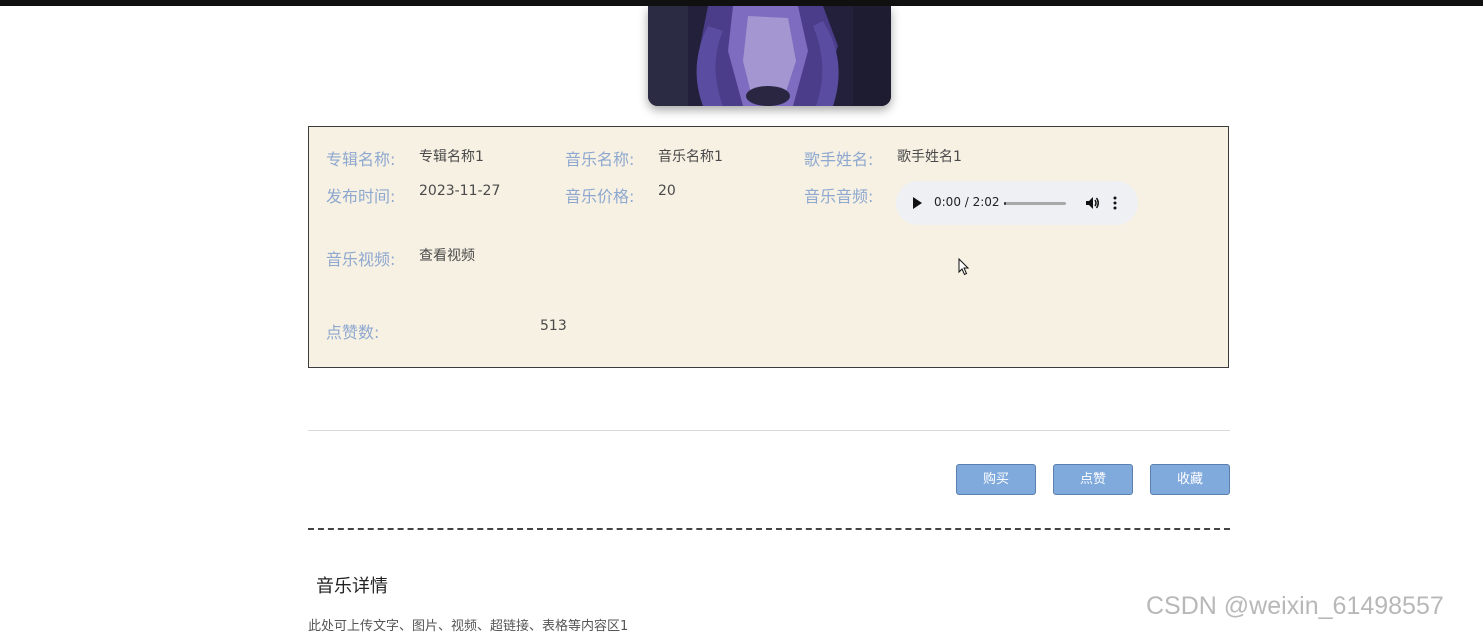  What do you see at coordinates (1093, 479) in the screenshot?
I see `like-button: 点赞` at bounding box center [1093, 479].